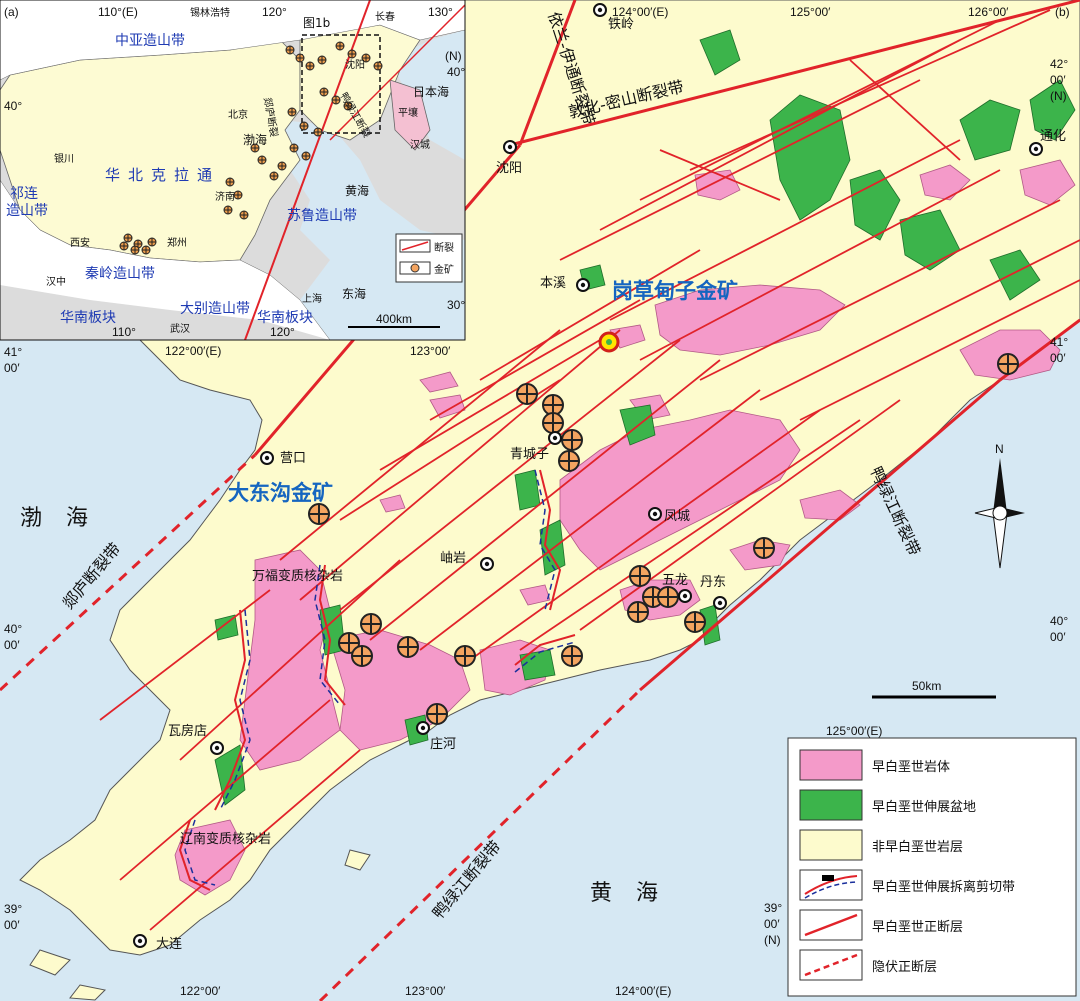  I want to click on inset-city-zhengzhou: 郑州, so click(177, 242).